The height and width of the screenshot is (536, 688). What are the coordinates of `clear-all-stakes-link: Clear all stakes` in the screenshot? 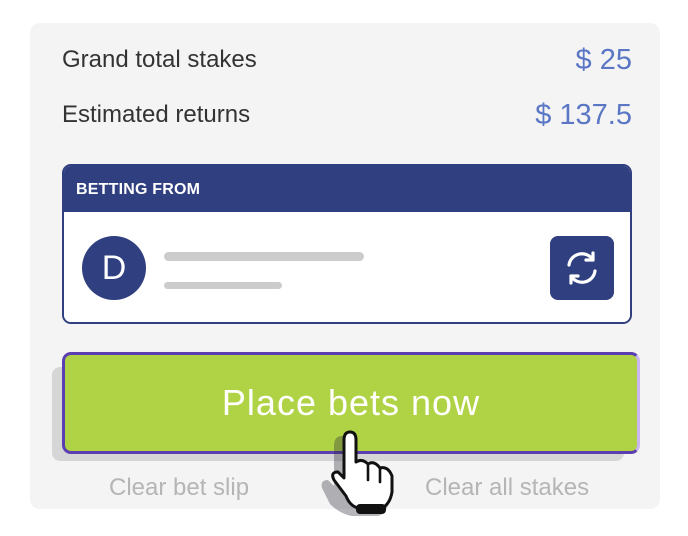 It's located at (507, 488).